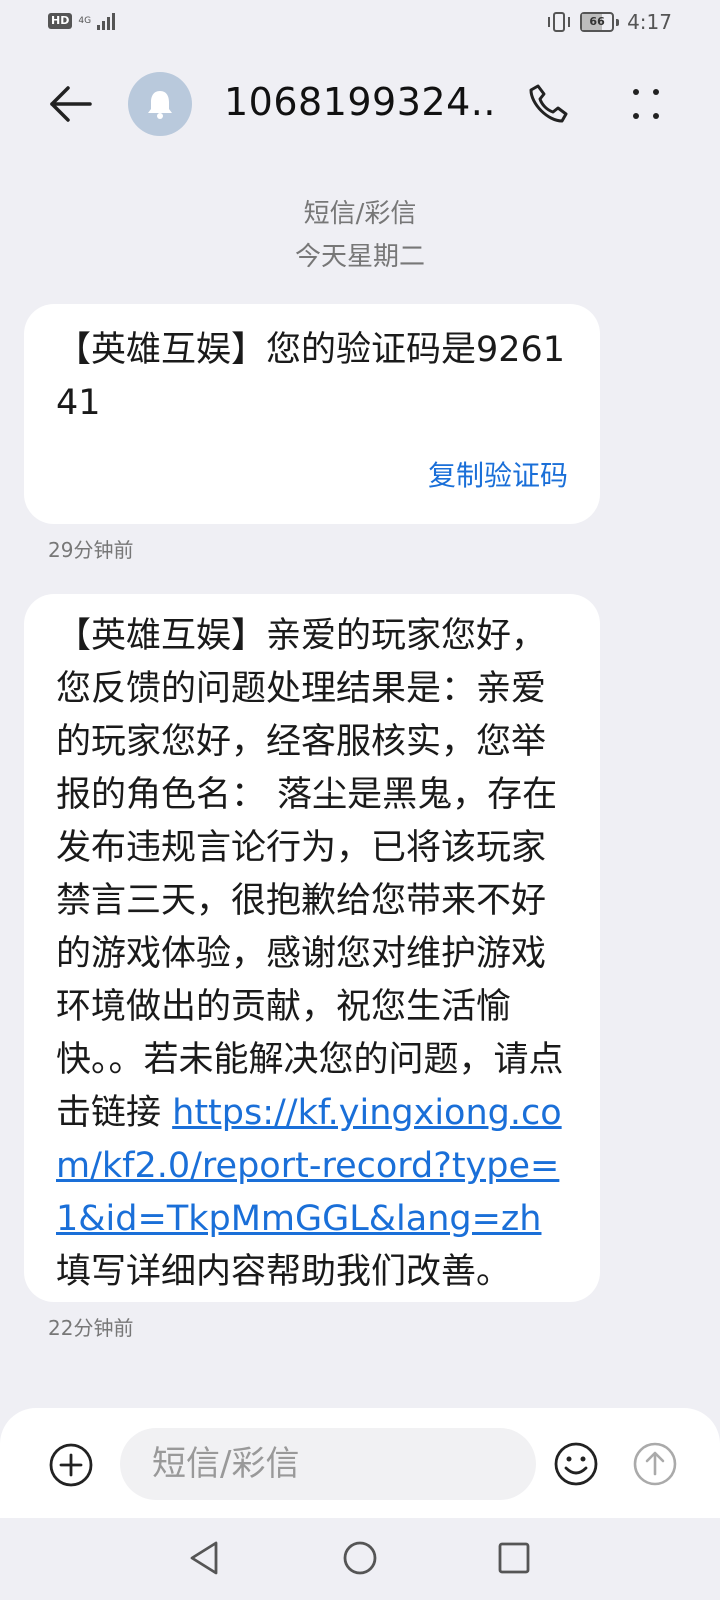 This screenshot has width=720, height=1600. Describe the element at coordinates (91, 1328) in the screenshot. I see `message-timestamp: 22分钟前` at that location.